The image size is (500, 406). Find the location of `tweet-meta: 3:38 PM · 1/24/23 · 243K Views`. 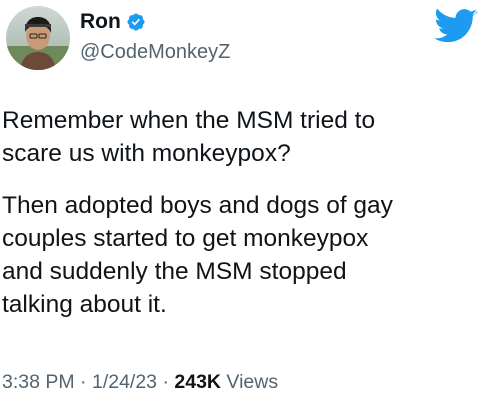

tweet-meta: 3:38 PM · 1/24/23 · 243K Views is located at coordinates (140, 382).